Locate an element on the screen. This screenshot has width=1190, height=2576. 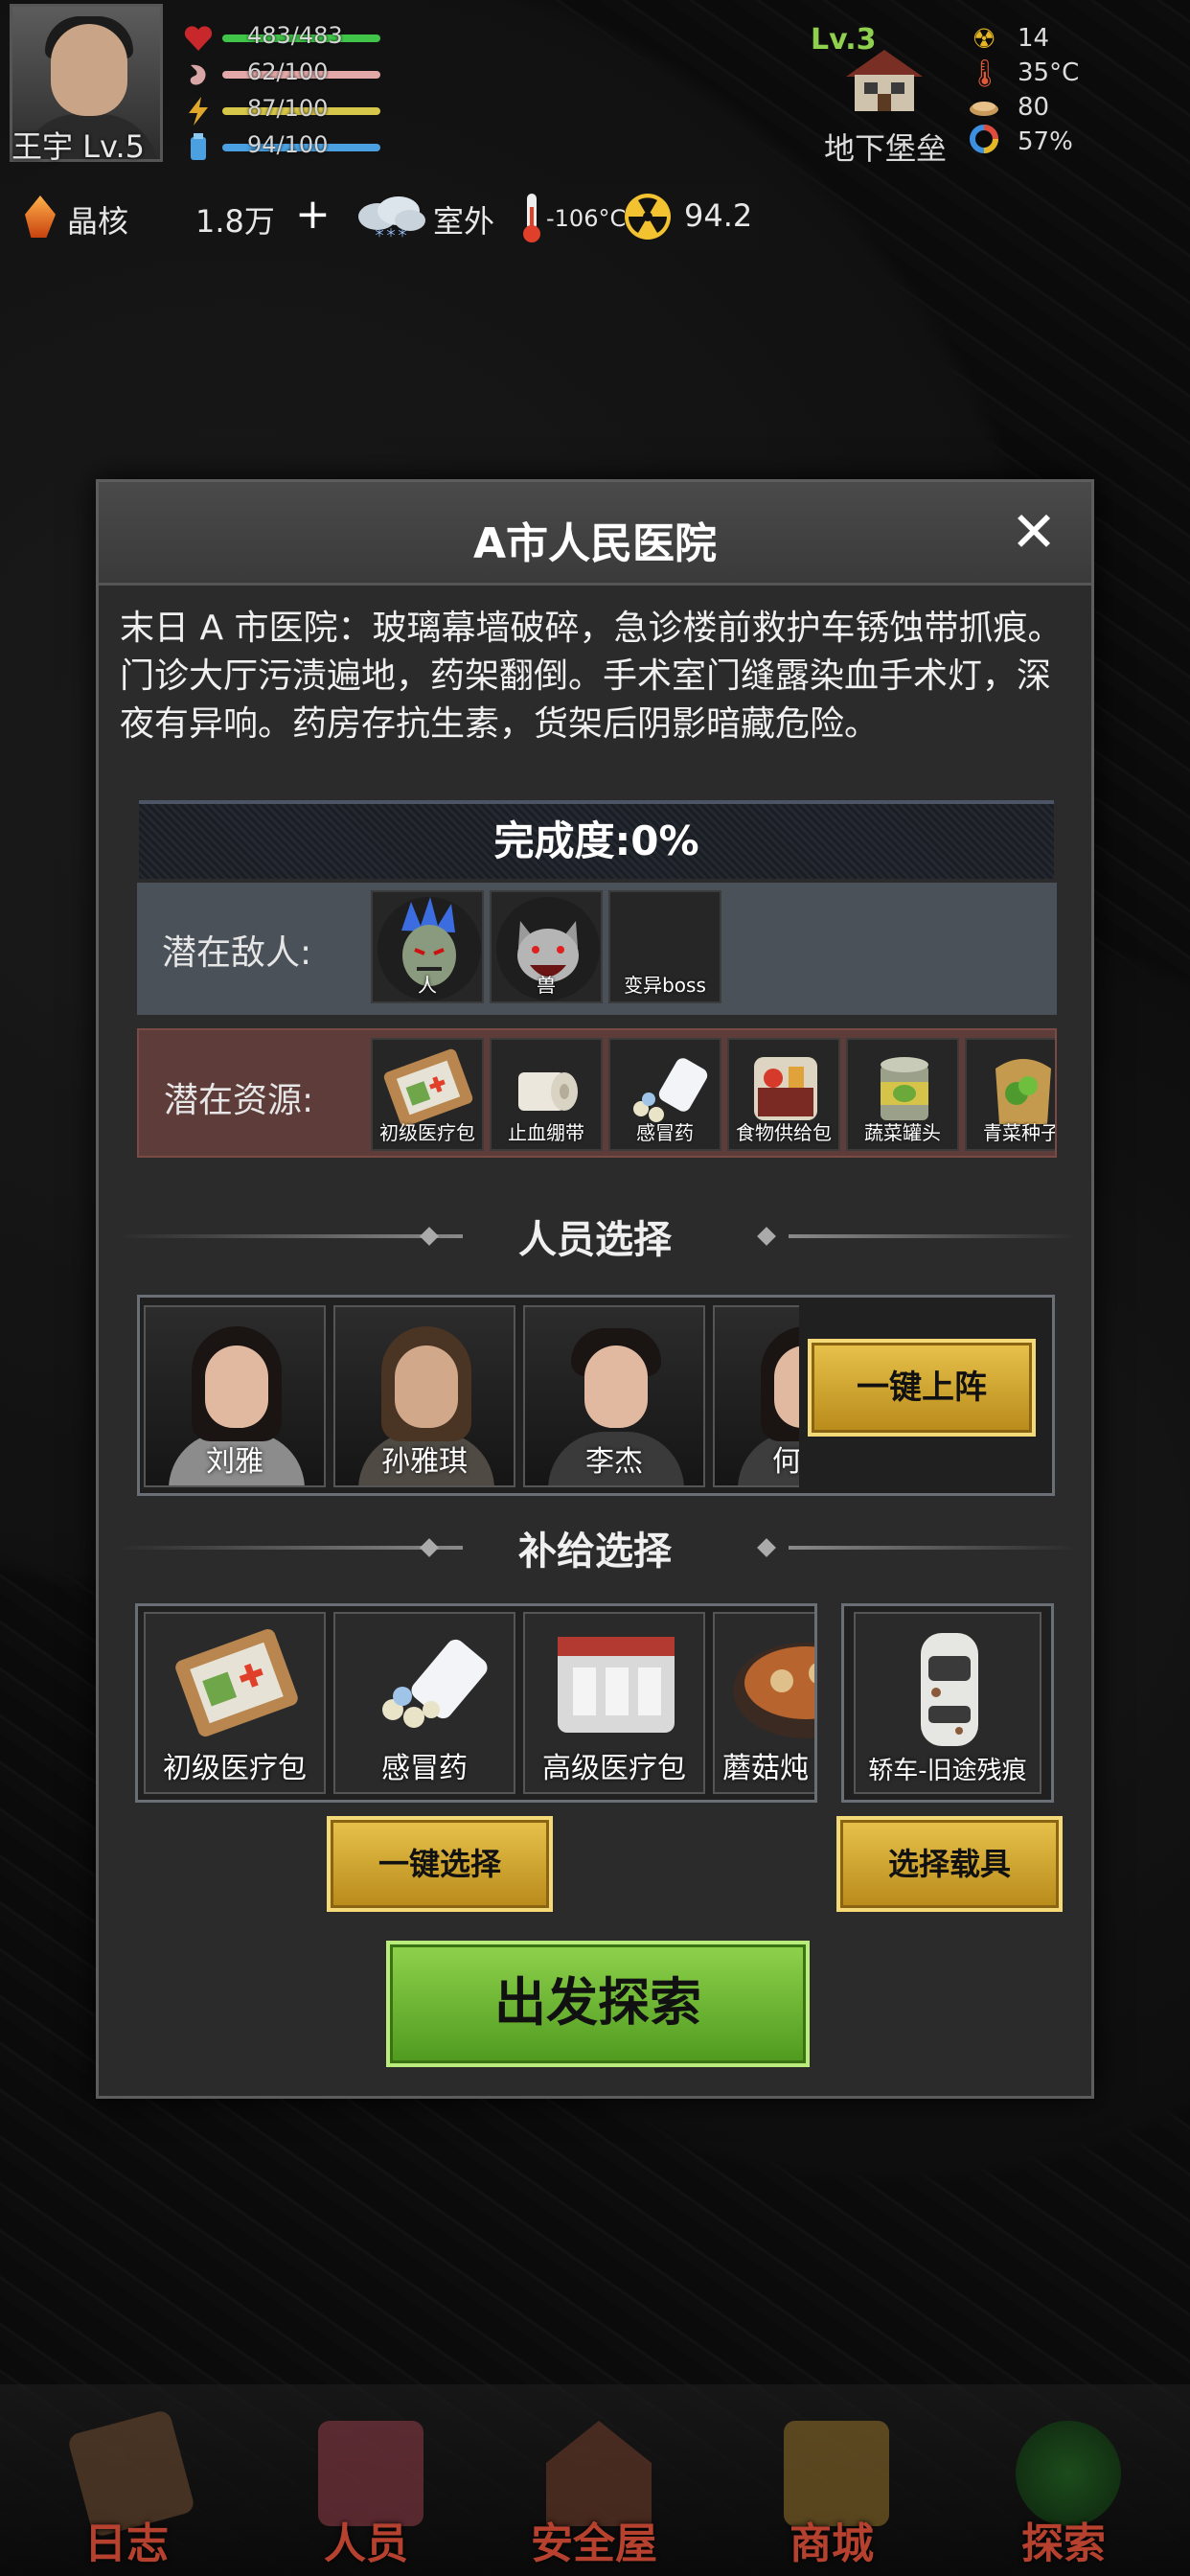
percent-gauge-icon is located at coordinates (984, 142).